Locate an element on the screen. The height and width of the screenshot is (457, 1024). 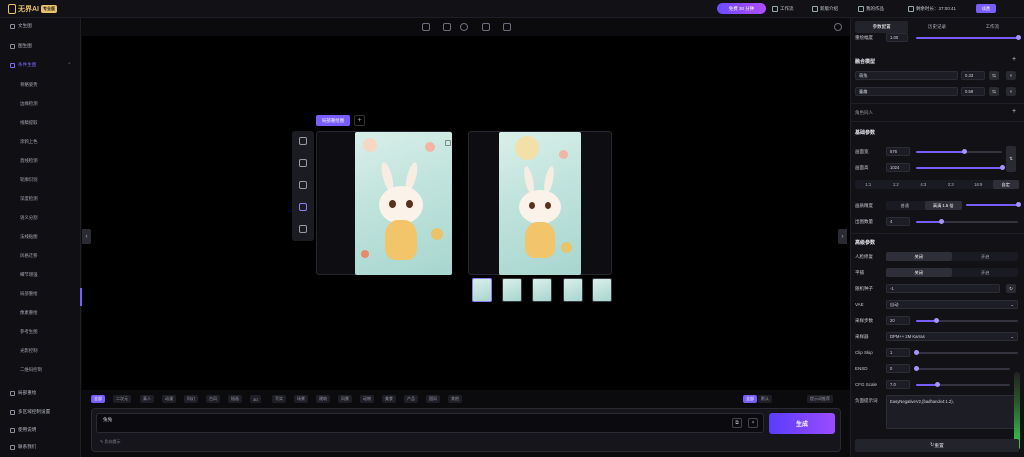
add-role-icon: + is located at coordinates (1014, 111).